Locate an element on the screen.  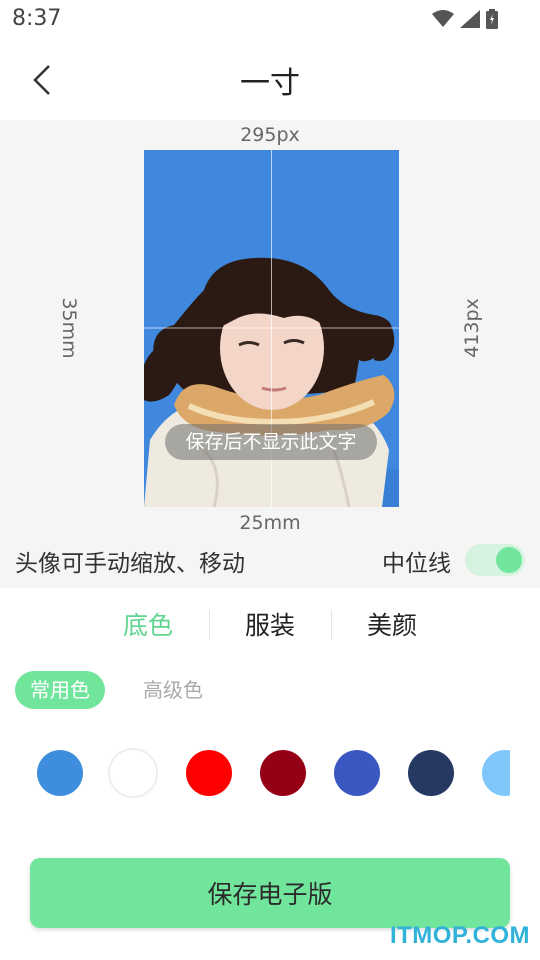
width-px-label: 295px is located at coordinates (270, 135).